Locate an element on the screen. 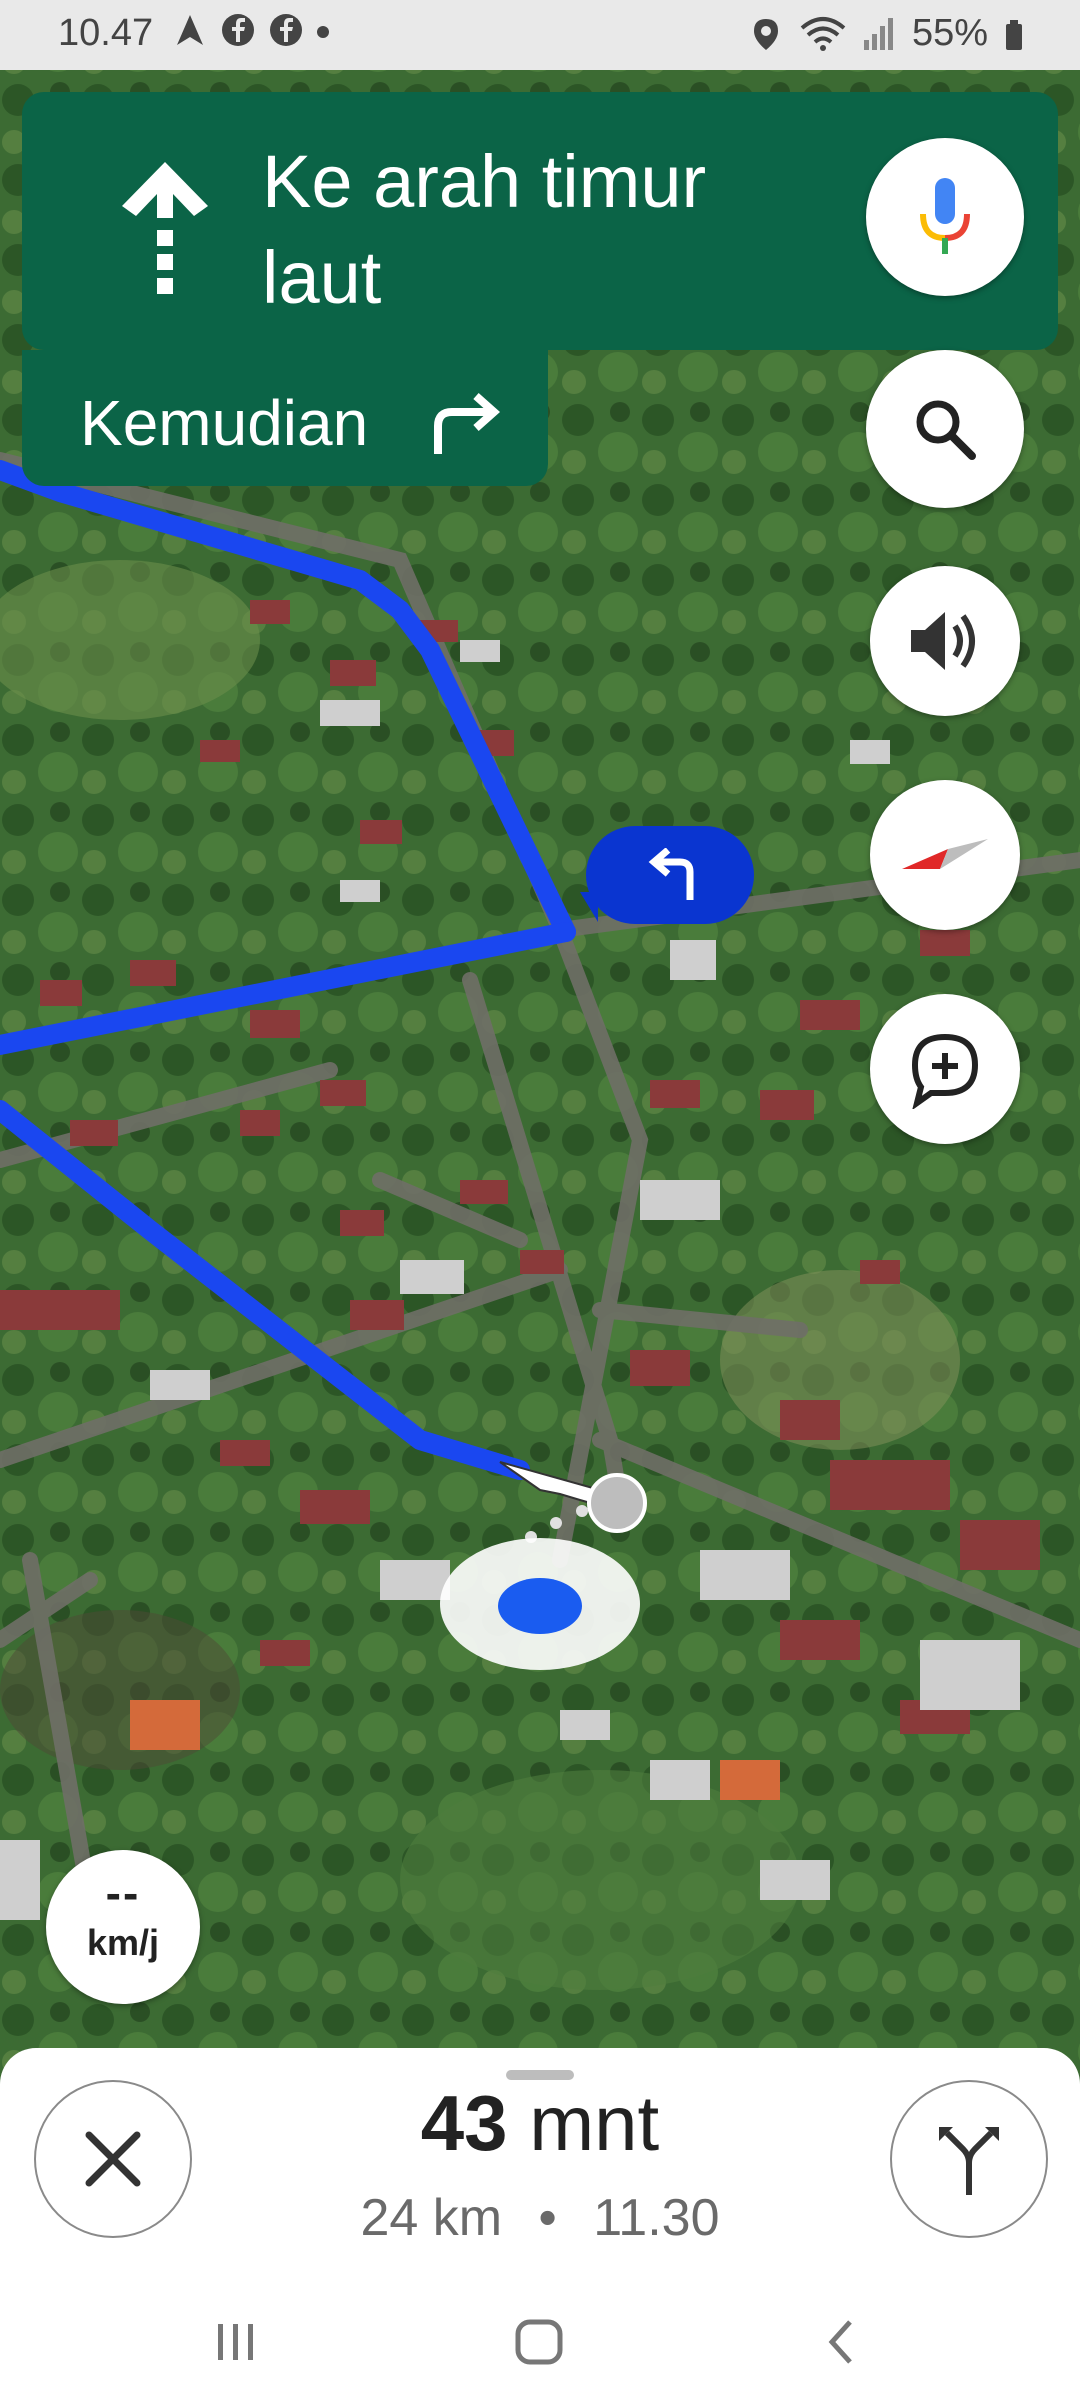 This screenshot has width=1080, height=2408. alternate-routes-button is located at coordinates (969, 2159).